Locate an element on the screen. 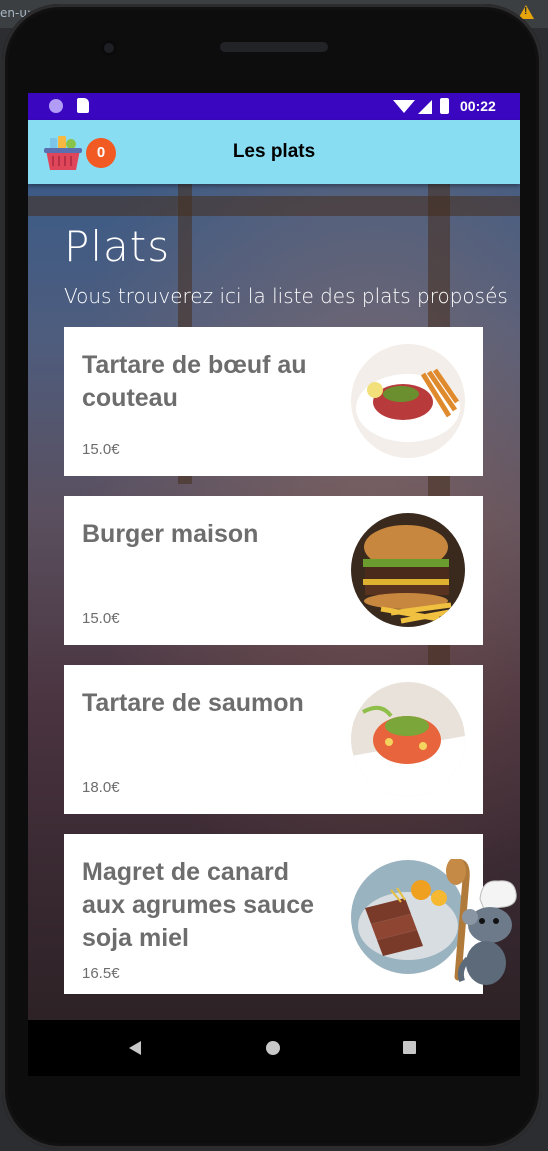 The height and width of the screenshot is (1151, 548). app-bar-title: Les plats is located at coordinates (274, 151).